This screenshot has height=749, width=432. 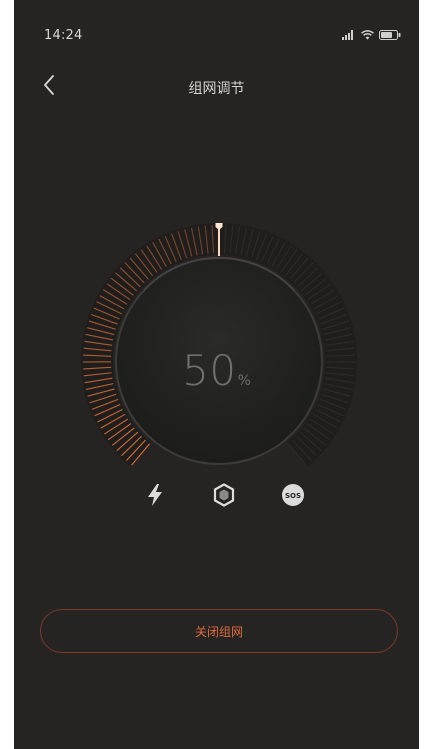 I want to click on sos-mode-button: SOS, so click(x=293, y=495).